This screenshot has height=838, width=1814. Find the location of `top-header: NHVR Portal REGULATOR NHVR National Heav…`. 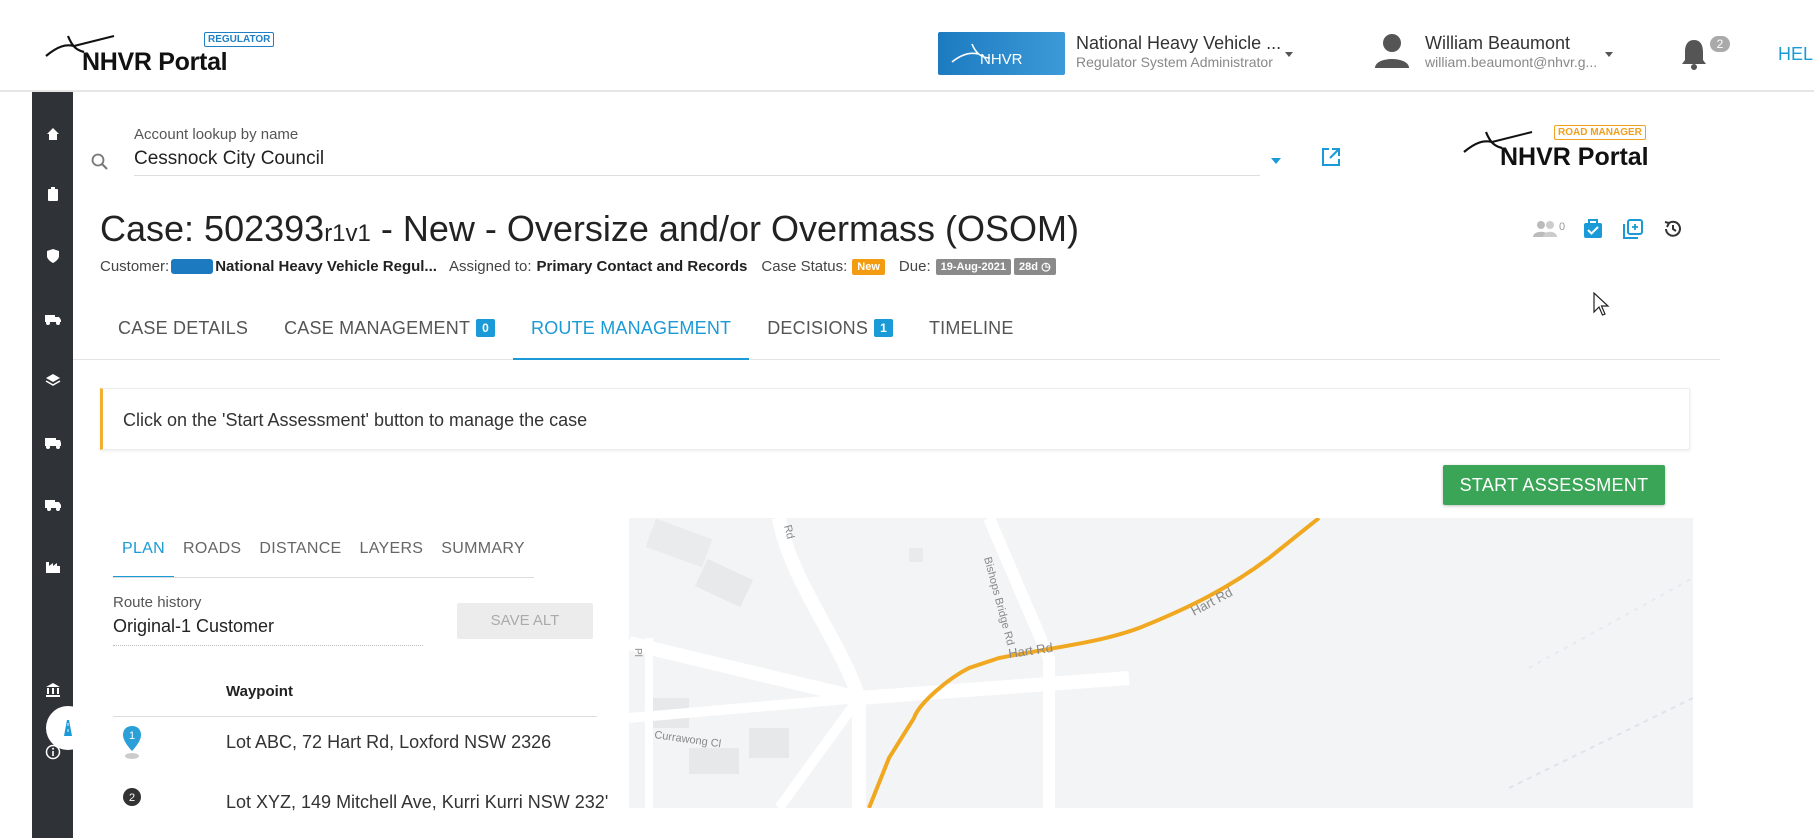

top-header: NHVR Portal REGULATOR NHVR National Heav… is located at coordinates (907, 46).